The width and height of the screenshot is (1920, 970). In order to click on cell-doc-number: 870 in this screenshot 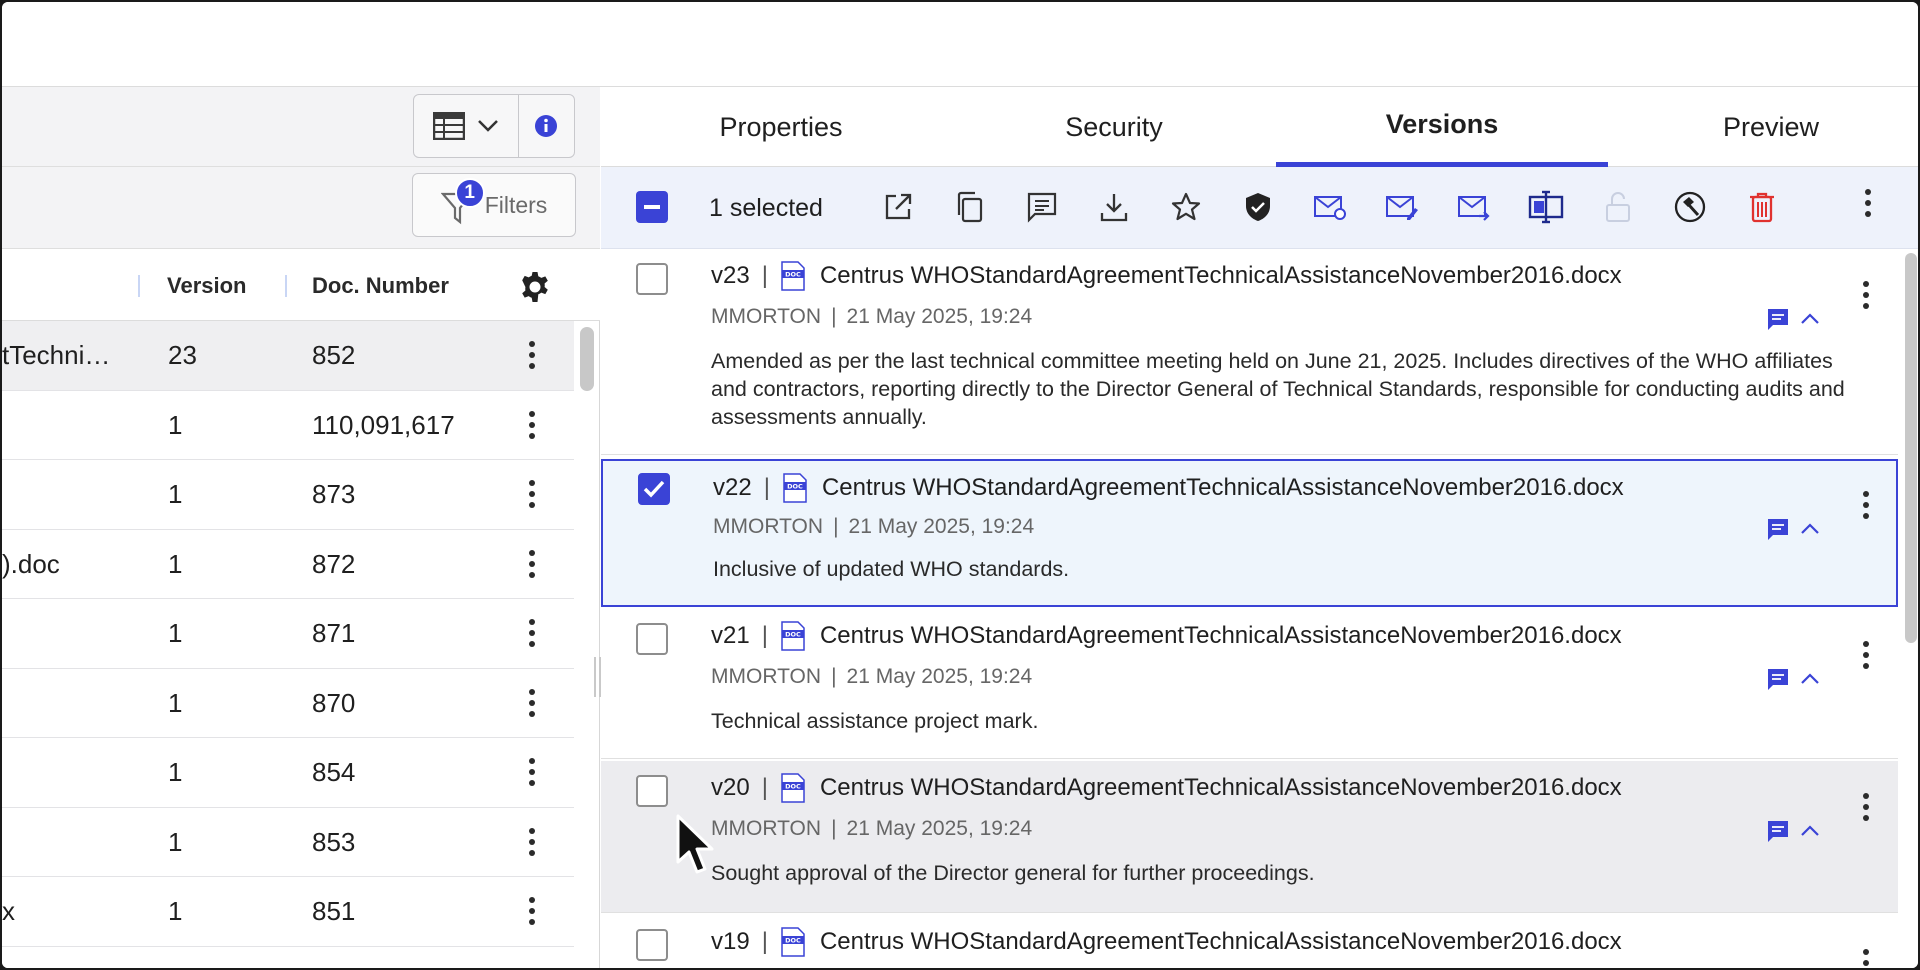, I will do `click(334, 702)`.